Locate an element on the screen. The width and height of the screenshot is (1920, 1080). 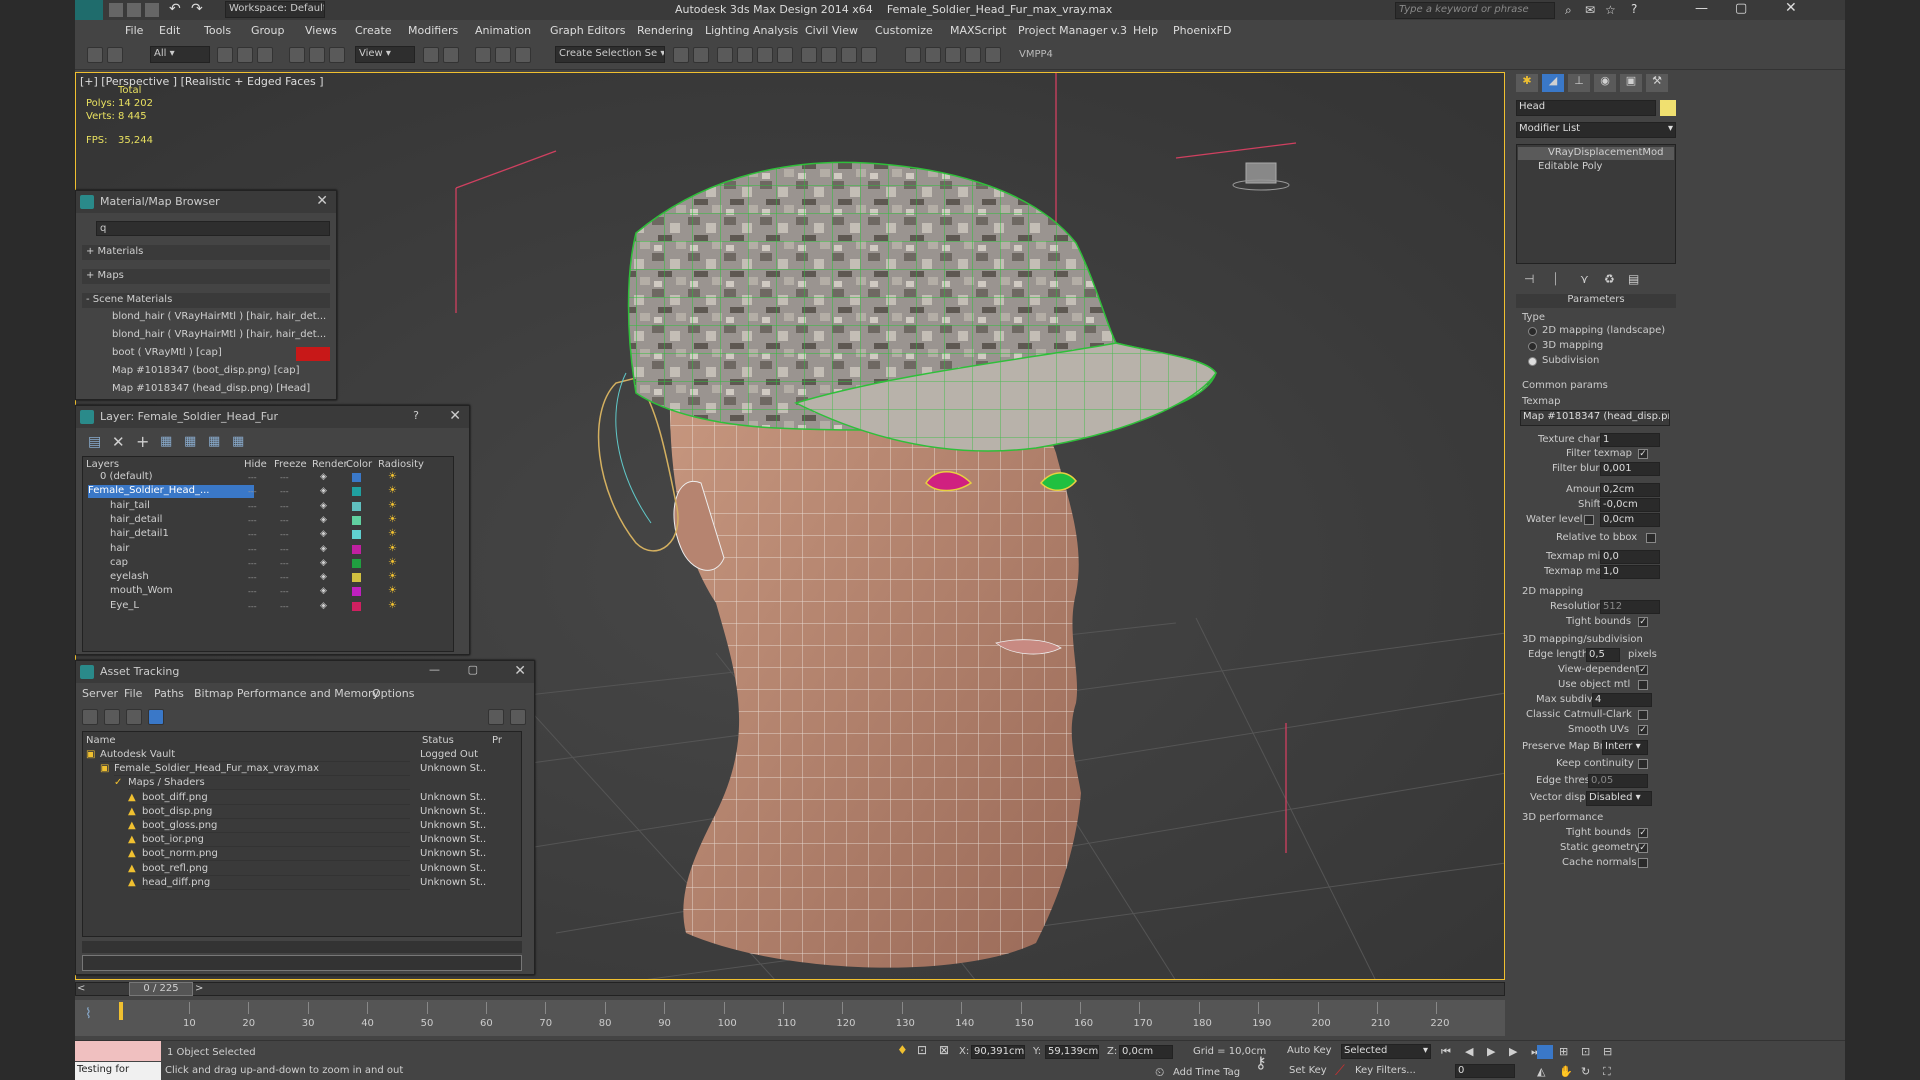
redo-icon: ↷ is located at coordinates (197, 9).